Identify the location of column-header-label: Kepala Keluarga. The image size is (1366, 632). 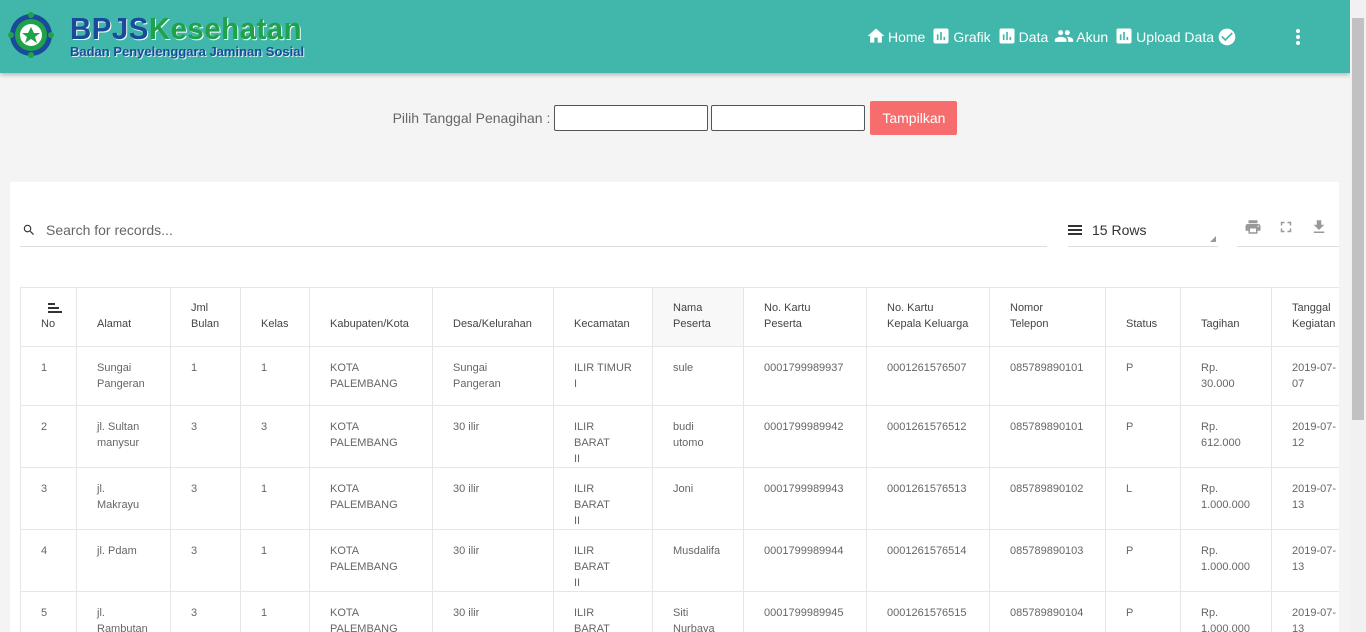
(928, 324).